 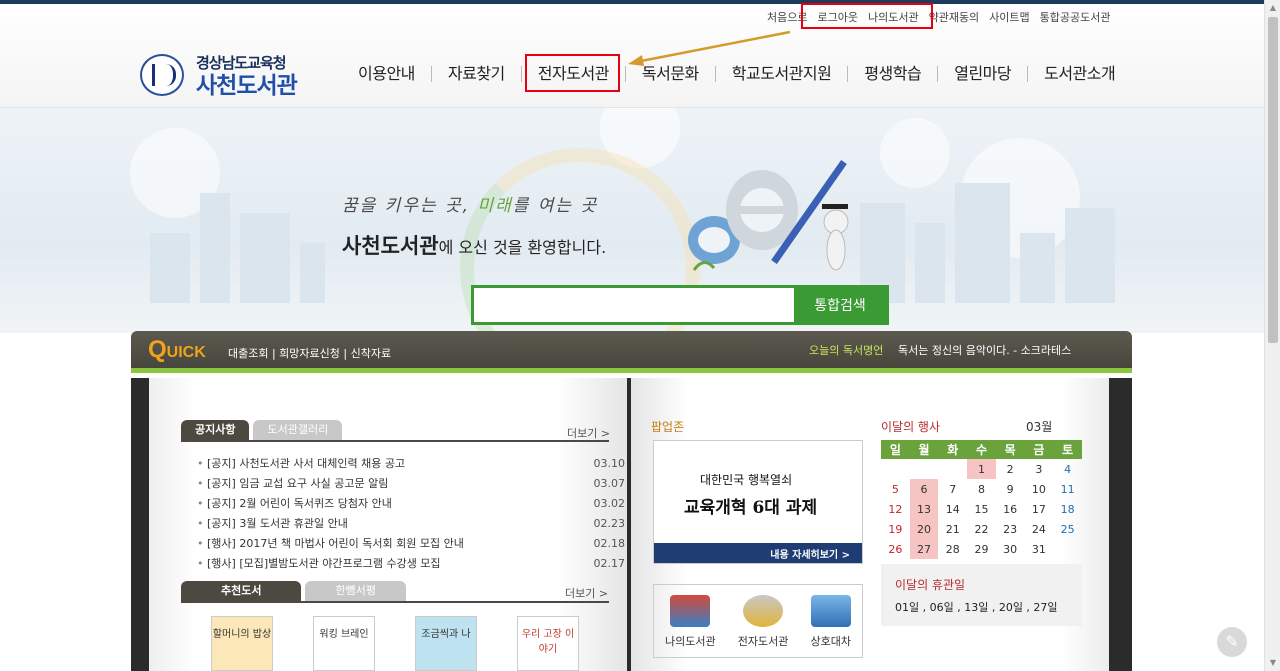 What do you see at coordinates (1067, 509) in the screenshot?
I see `calendar-day: 18` at bounding box center [1067, 509].